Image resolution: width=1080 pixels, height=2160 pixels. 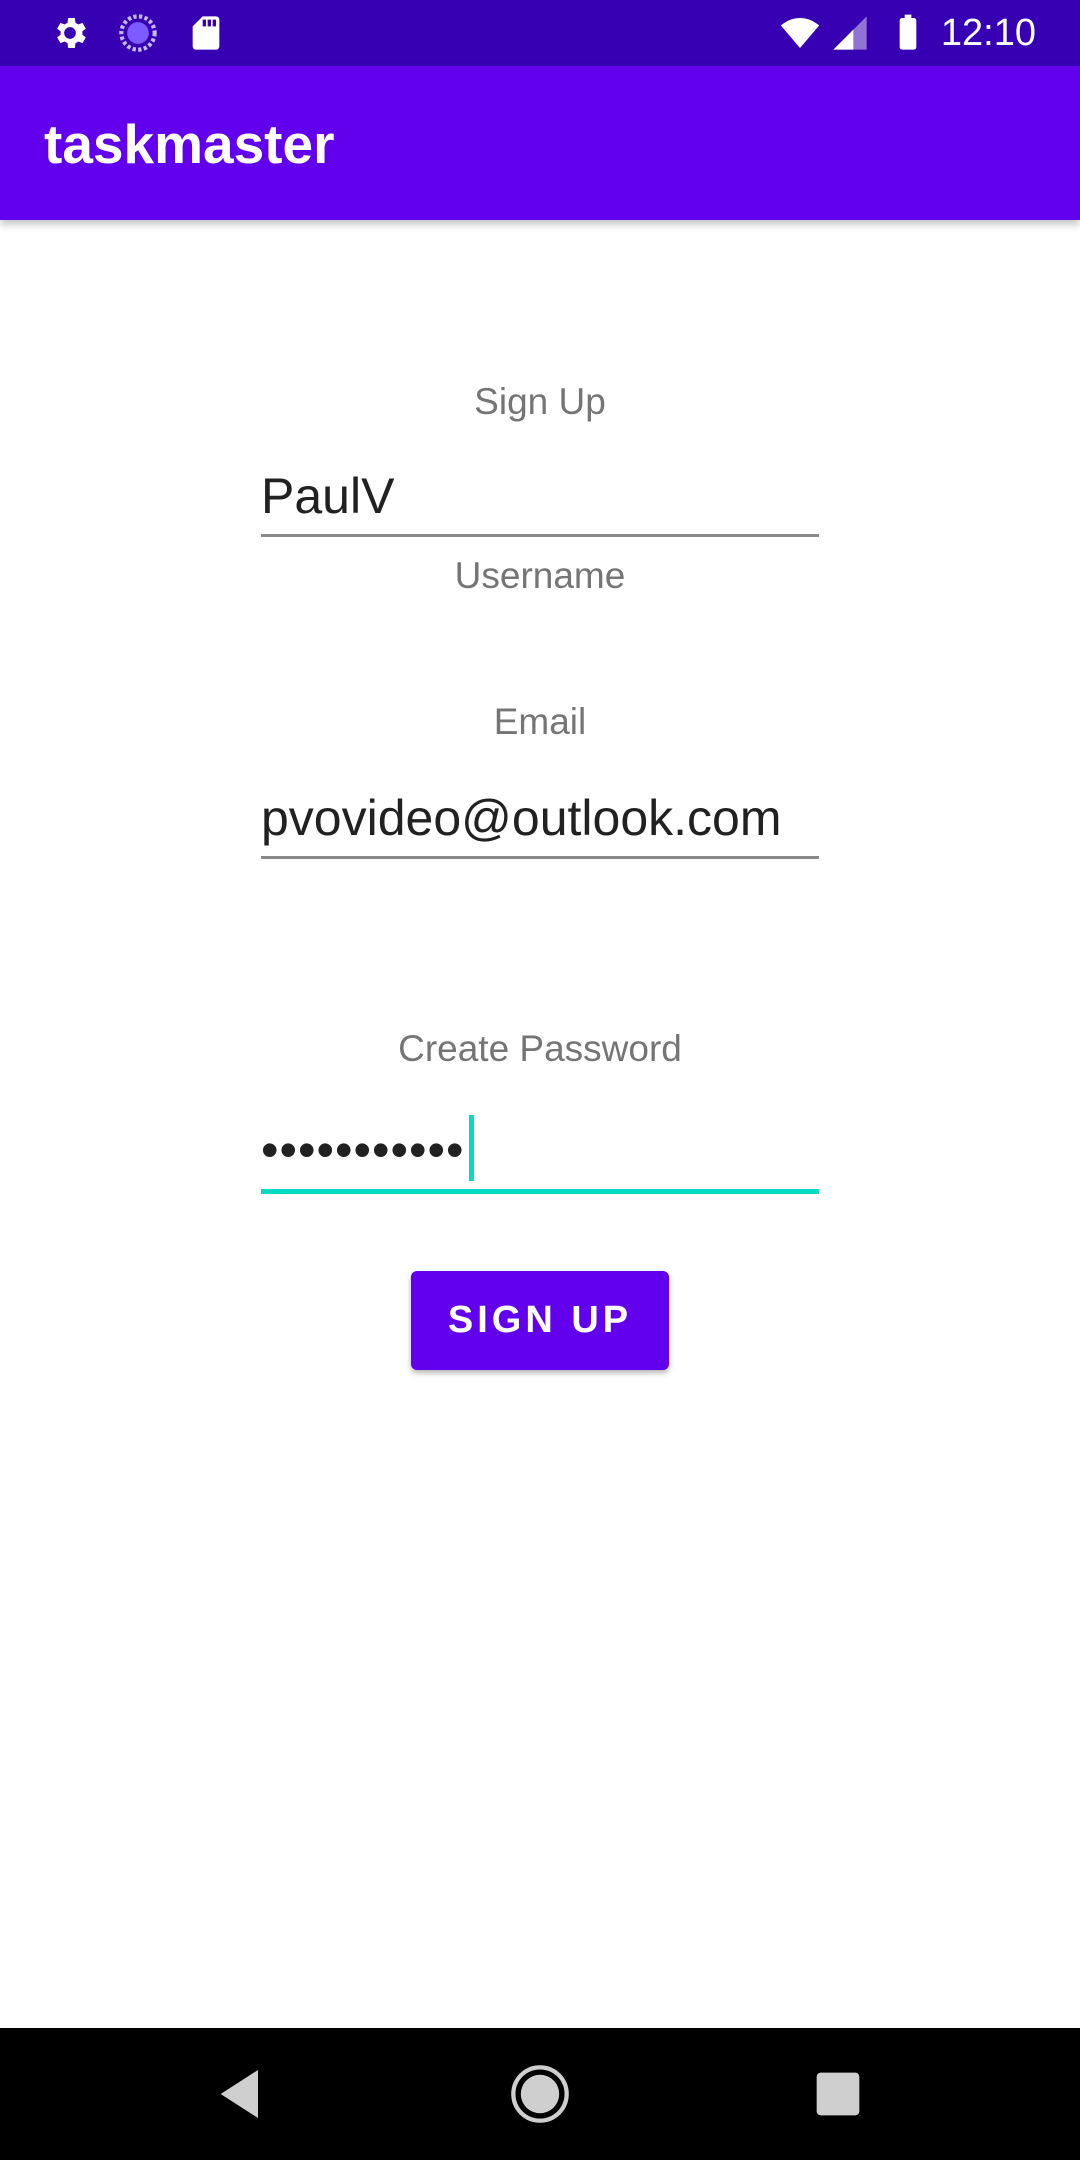 I want to click on username-field: PaulV, so click(x=540, y=497).